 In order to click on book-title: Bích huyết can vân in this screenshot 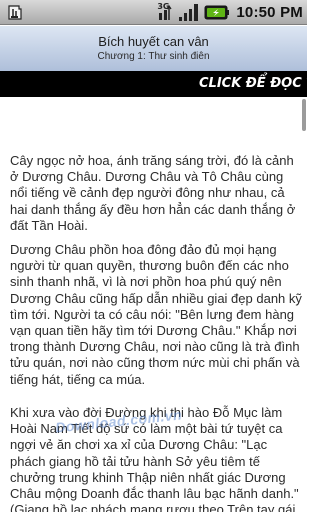, I will do `click(153, 41)`.